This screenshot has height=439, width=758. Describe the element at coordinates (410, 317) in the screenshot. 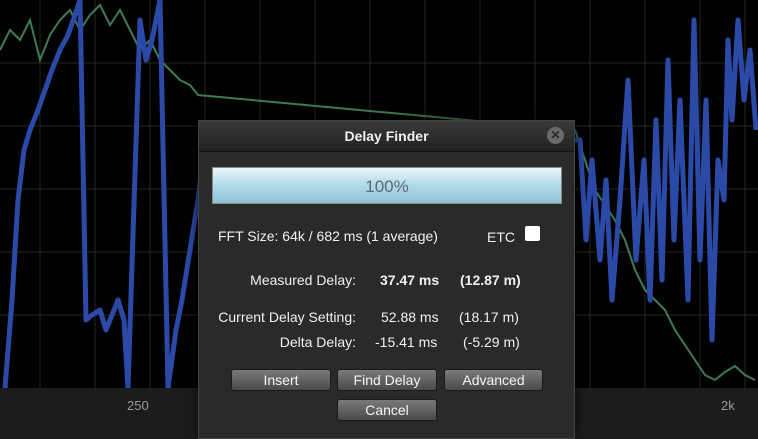

I see `current-delay-ms: 52.88 ms` at that location.